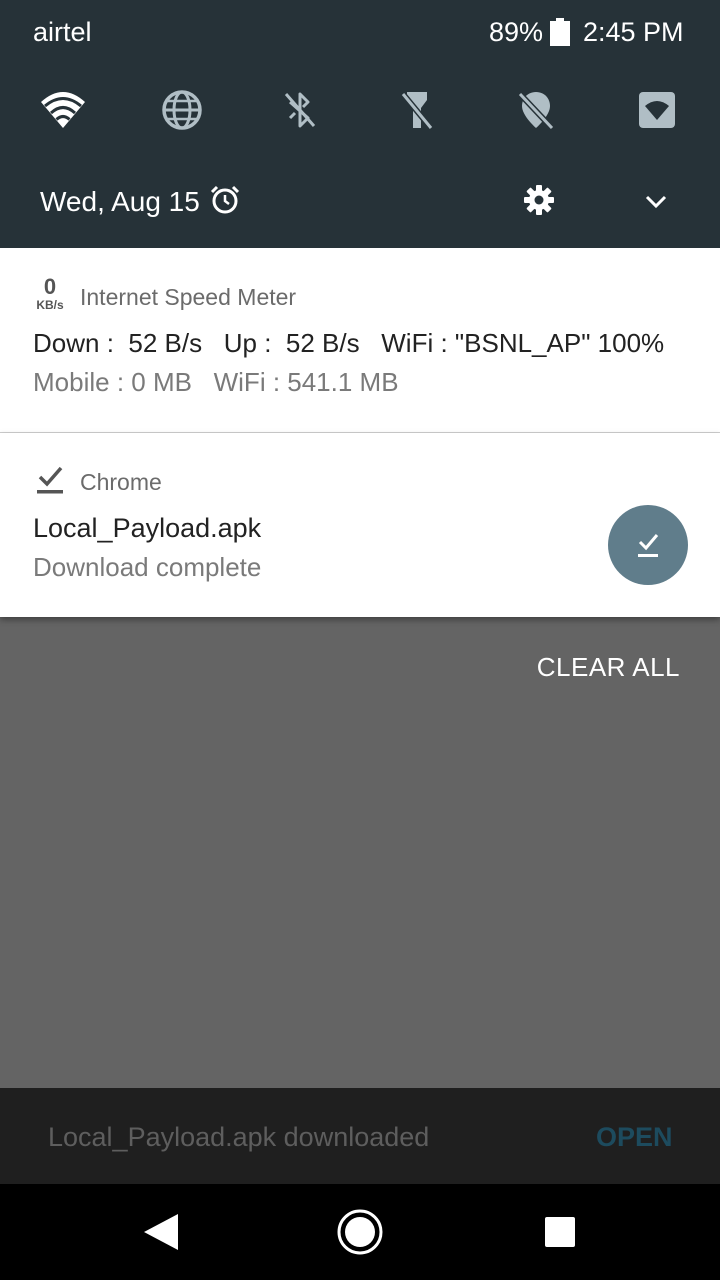  I want to click on location-off-icon, so click(536, 111).